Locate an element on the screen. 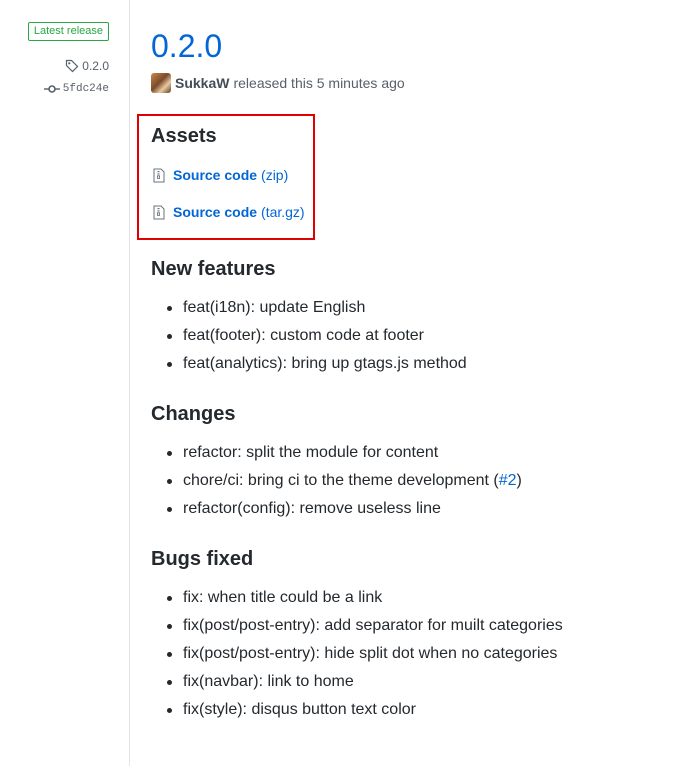 The width and height of the screenshot is (688, 766). new-features-heading: New features is located at coordinates (213, 269).